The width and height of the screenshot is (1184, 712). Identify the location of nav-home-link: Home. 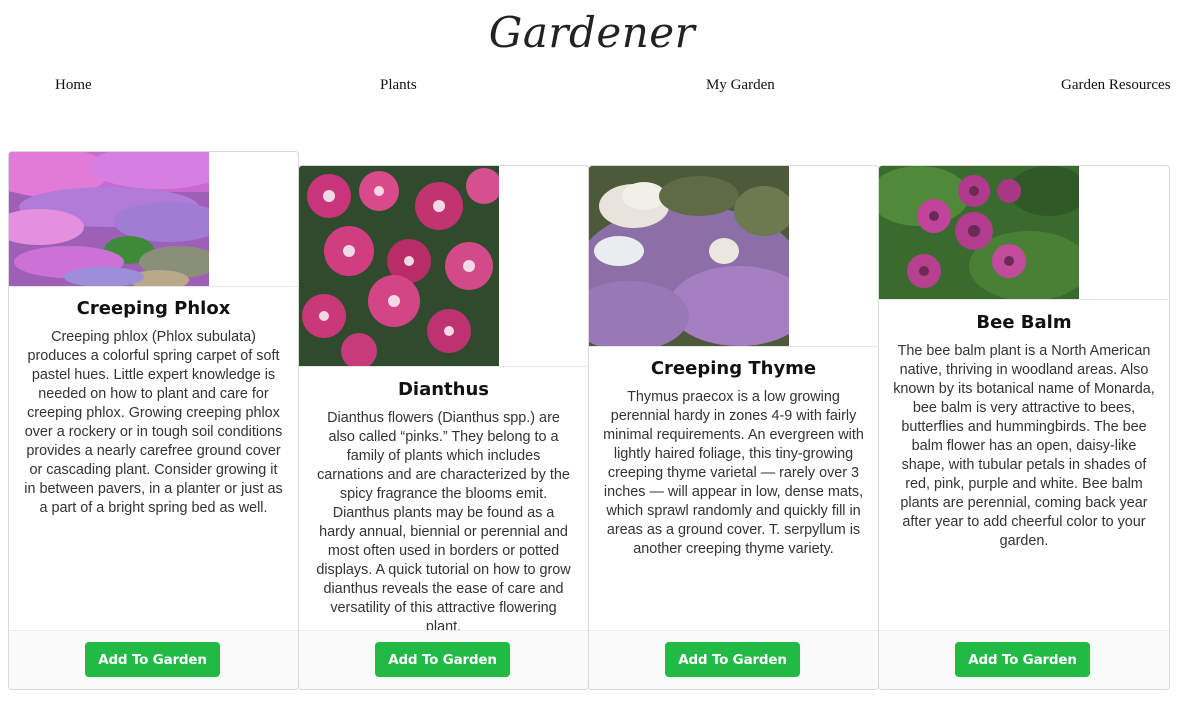
(73, 85).